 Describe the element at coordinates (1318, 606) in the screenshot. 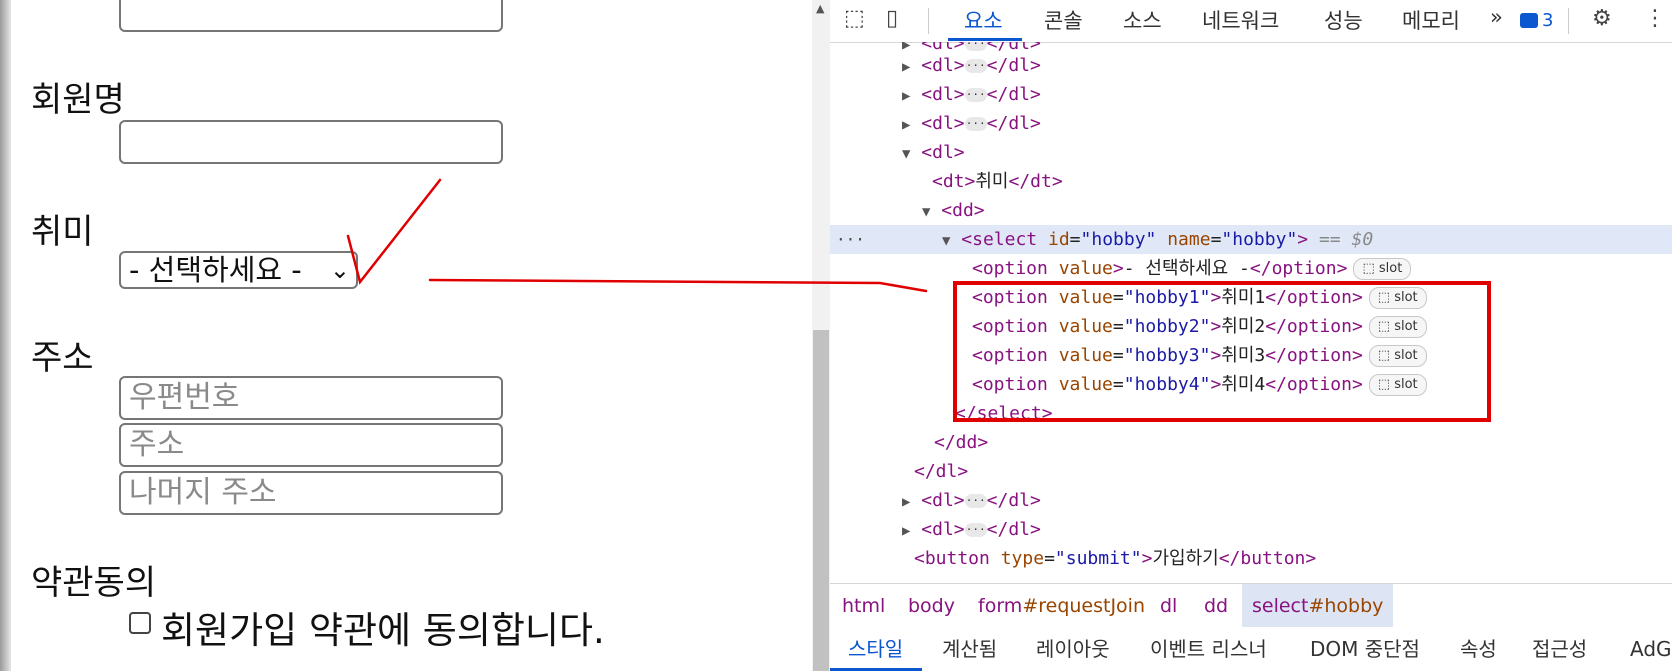

I see `breadcrumb-select: select#hobby` at that location.